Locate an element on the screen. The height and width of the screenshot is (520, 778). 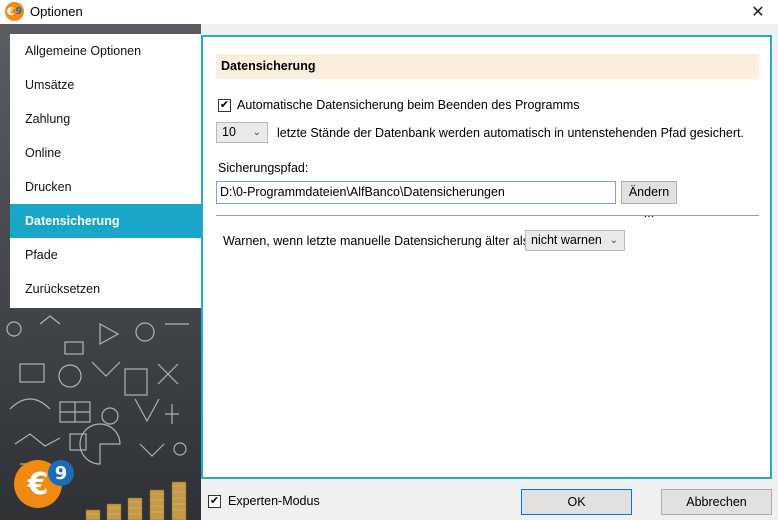
path-label: Sicherungspfad: is located at coordinates (263, 168).